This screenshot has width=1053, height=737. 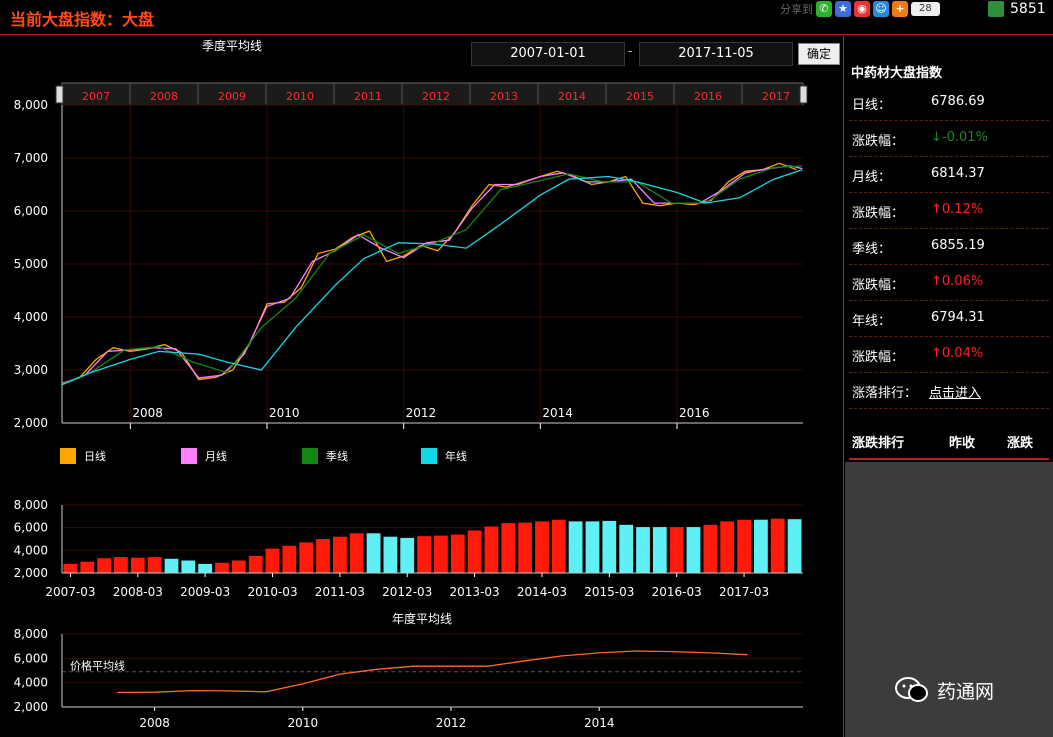 What do you see at coordinates (900, 9) in the screenshot?
I see `more-share-icon: +` at bounding box center [900, 9].